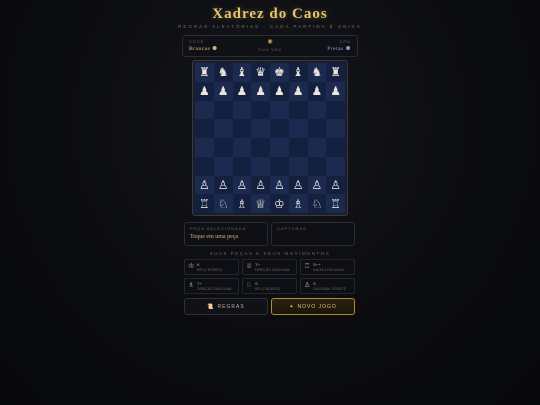 The height and width of the screenshot is (405, 540). Describe the element at coordinates (313, 306) in the screenshot. I see `new-game-button: ✦ NOVO JOGO` at that location.